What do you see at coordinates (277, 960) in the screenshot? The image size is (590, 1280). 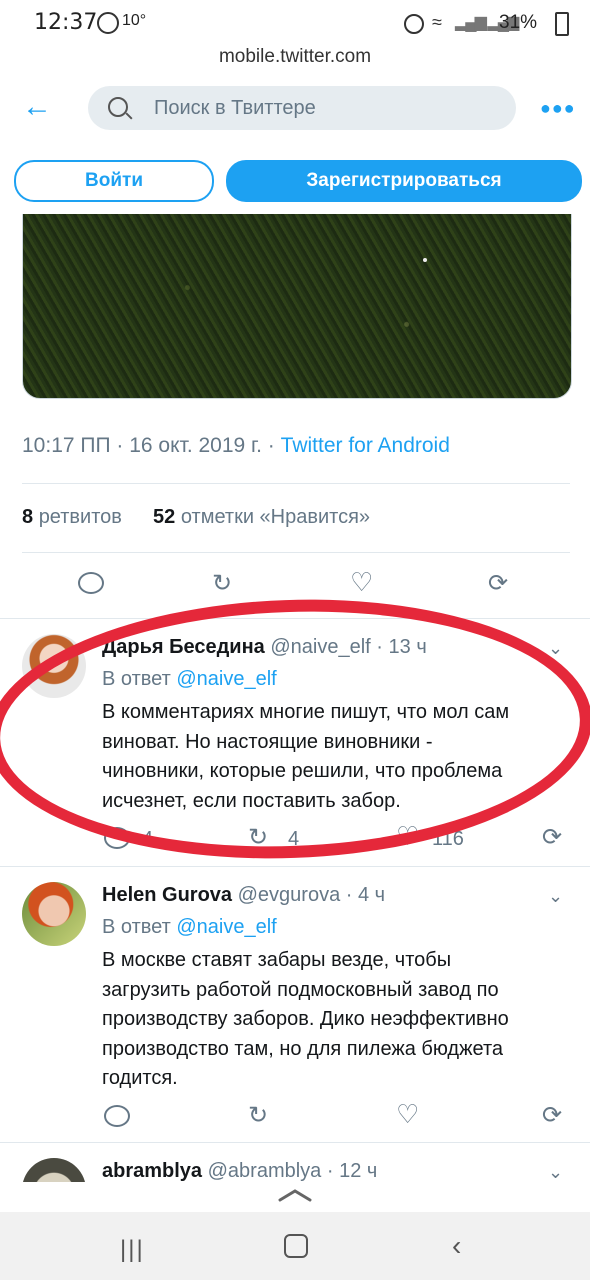 I see `tweet-text-line: В москве ставят забары везде, чтобы` at bounding box center [277, 960].